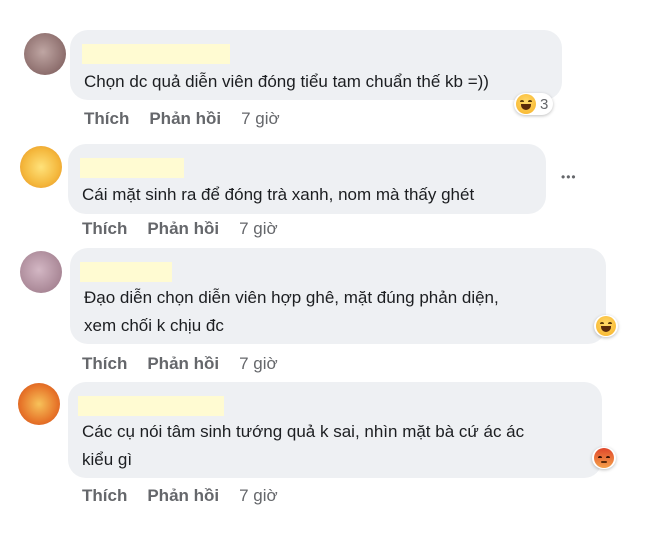 The image size is (650, 533). I want to click on more-options-icon: •••, so click(569, 177).